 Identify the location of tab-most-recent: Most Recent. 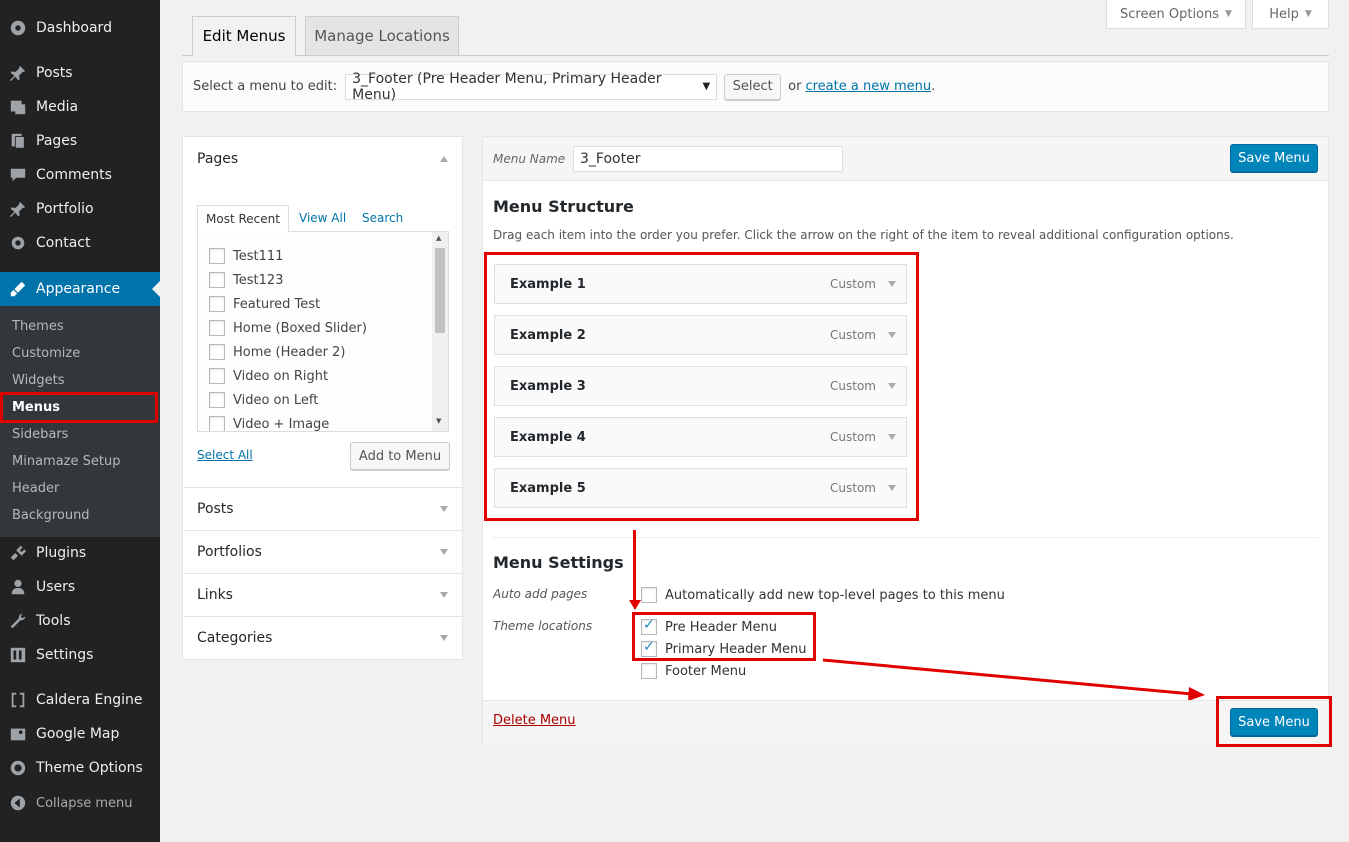
(243, 219).